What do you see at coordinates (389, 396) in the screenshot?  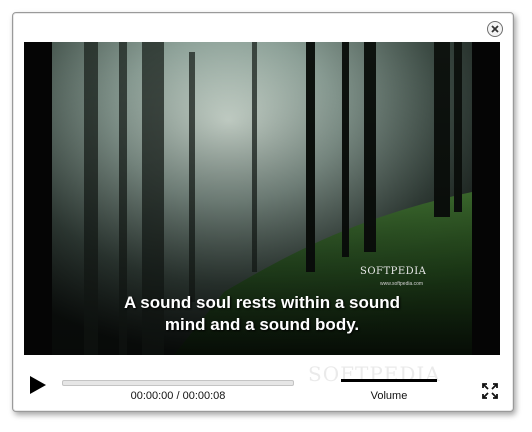 I see `volume-label: Volume` at bounding box center [389, 396].